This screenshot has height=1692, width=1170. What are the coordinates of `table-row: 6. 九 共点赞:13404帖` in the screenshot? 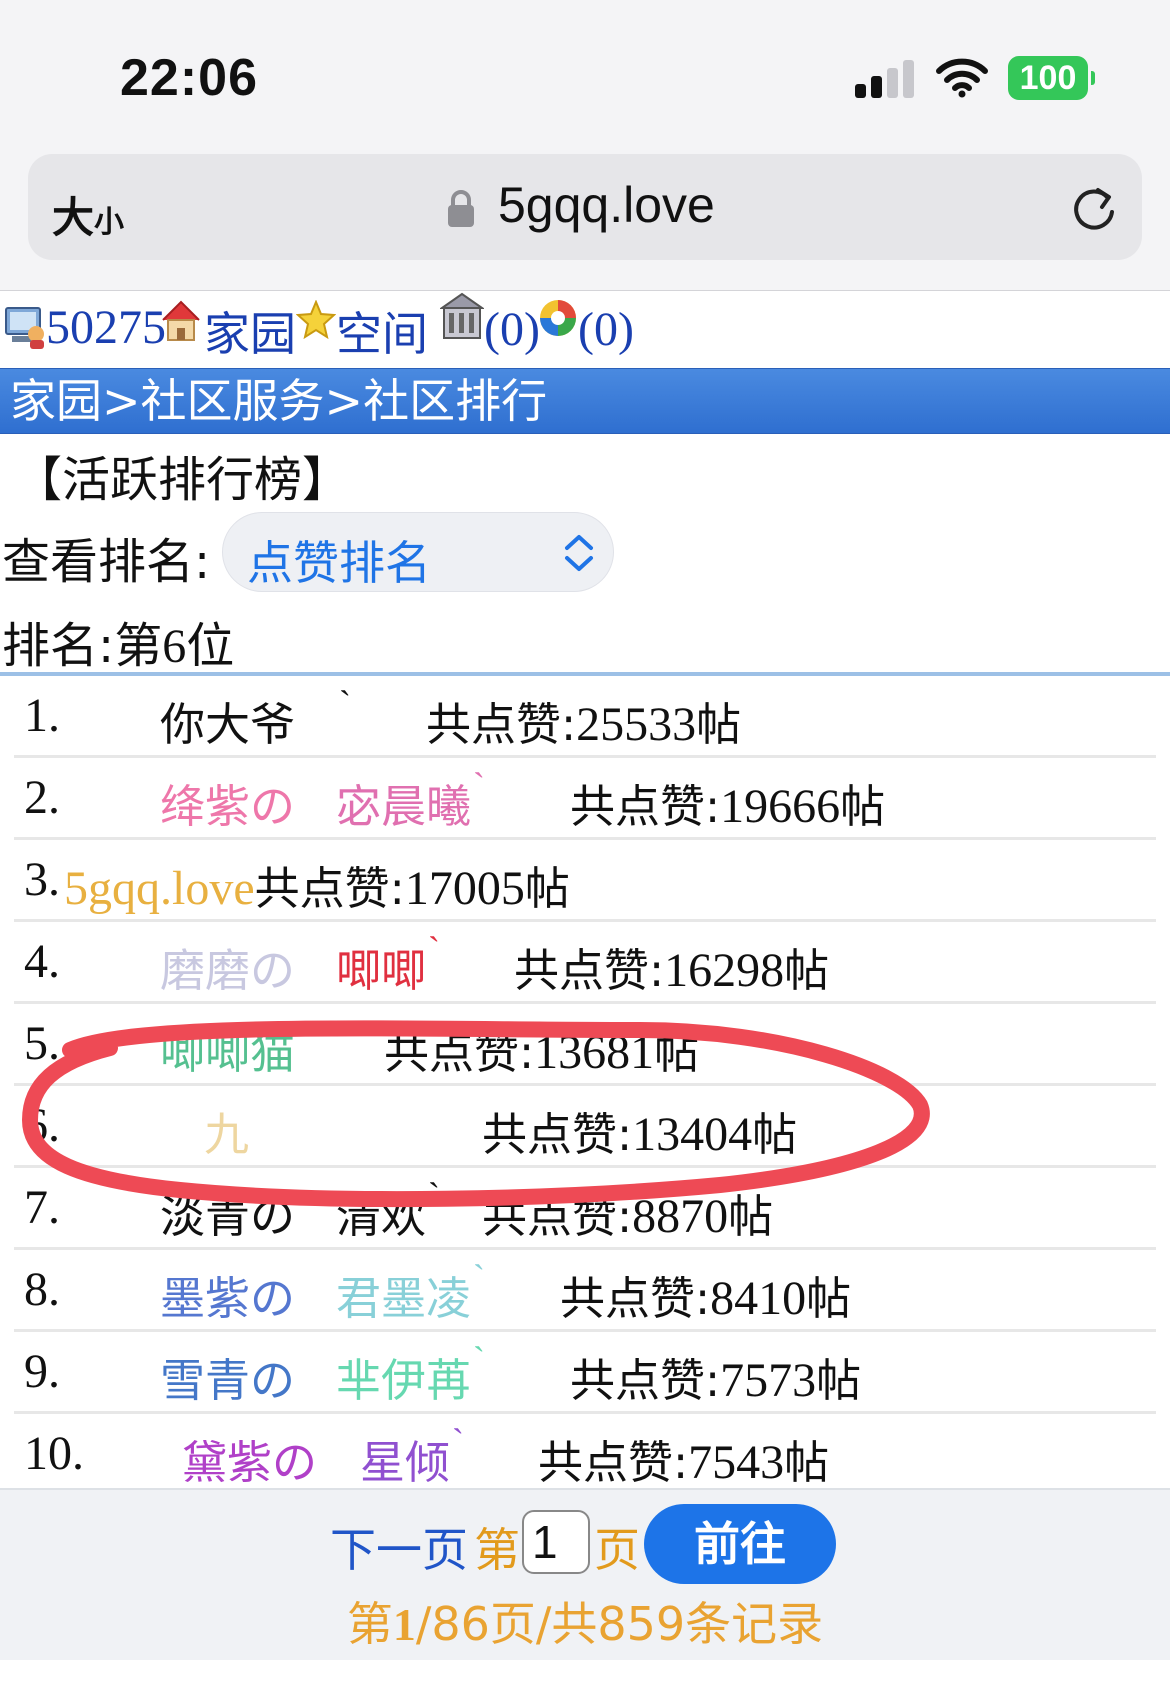 It's located at (585, 1127).